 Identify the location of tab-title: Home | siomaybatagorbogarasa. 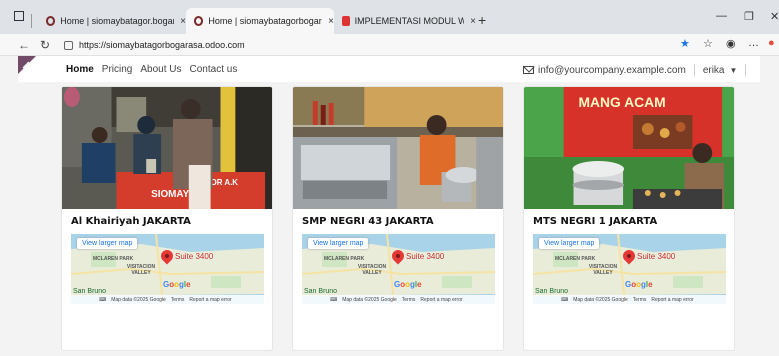
(265, 21).